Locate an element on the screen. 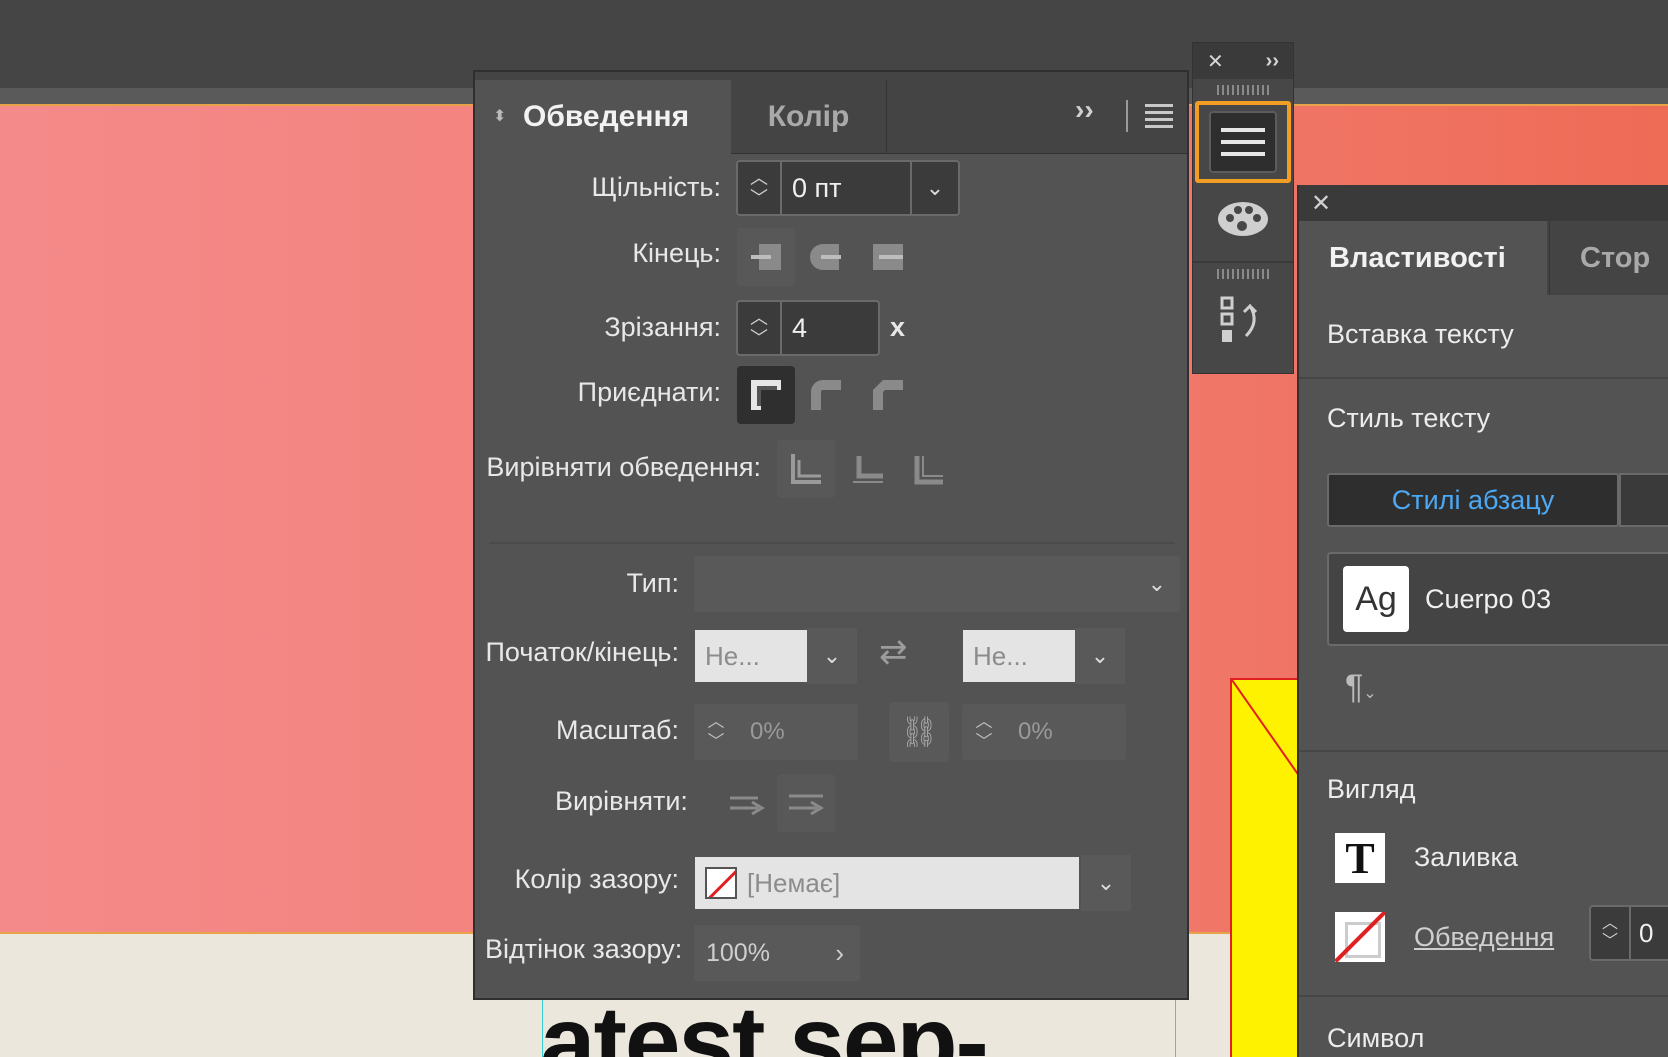 This screenshot has width=1668, height=1057. stroke-weight-field: ︿ ﹀ 0 is located at coordinates (1628, 933).